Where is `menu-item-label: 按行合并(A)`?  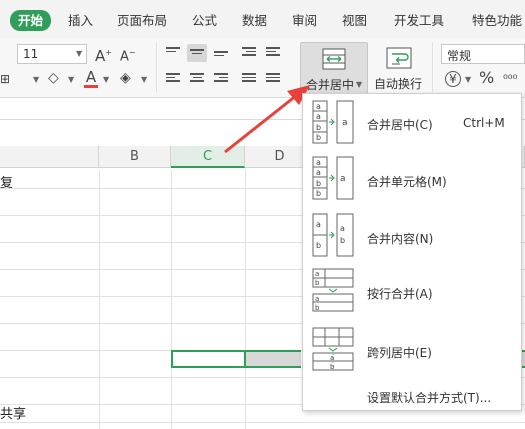 menu-item-label: 按行合并(A) is located at coordinates (400, 294).